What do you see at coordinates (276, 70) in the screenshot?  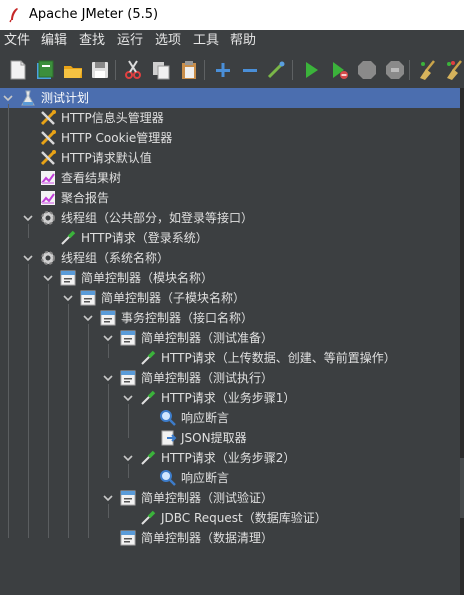 I see `toggle-button` at bounding box center [276, 70].